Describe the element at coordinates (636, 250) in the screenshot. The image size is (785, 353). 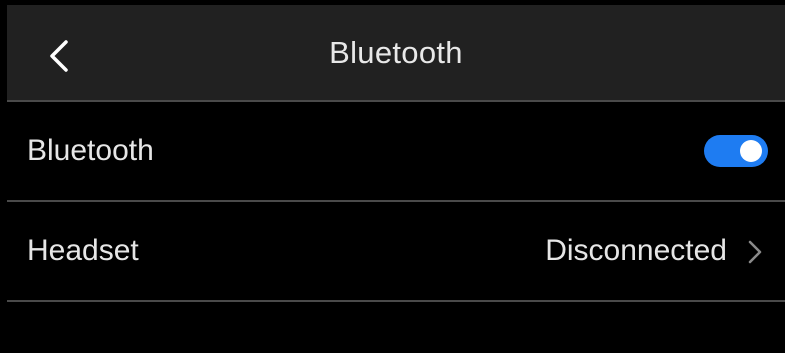
I see `headset-status: Disconnected` at that location.